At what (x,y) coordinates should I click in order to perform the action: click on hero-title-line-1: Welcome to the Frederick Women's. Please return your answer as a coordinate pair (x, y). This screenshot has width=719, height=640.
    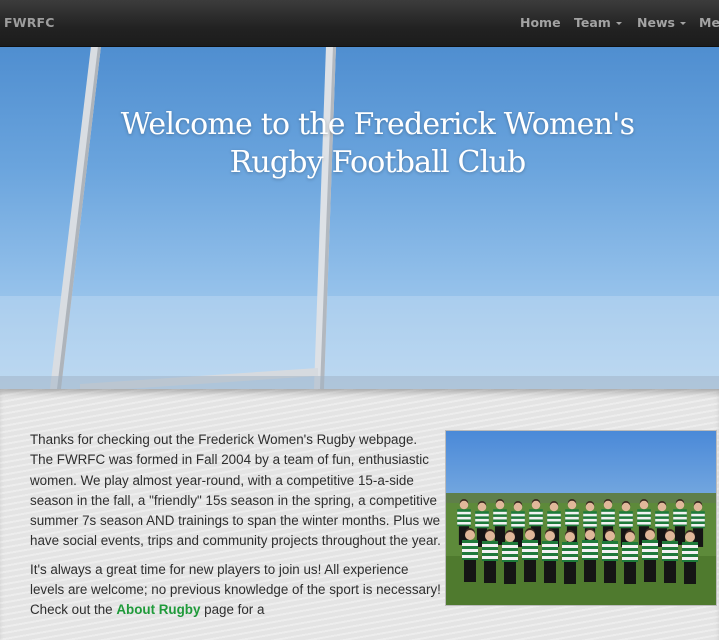
    Looking at the image, I should click on (377, 124).